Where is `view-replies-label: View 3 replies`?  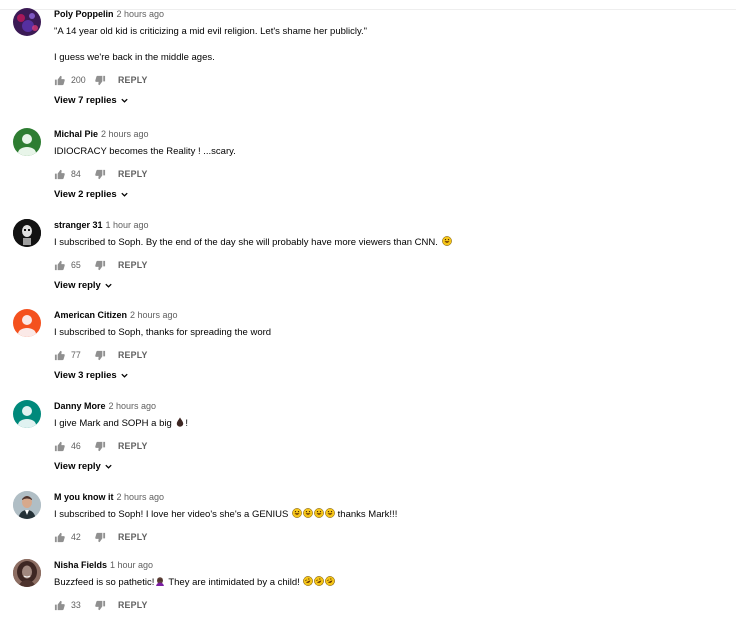
view-replies-label: View 3 replies is located at coordinates (85, 375).